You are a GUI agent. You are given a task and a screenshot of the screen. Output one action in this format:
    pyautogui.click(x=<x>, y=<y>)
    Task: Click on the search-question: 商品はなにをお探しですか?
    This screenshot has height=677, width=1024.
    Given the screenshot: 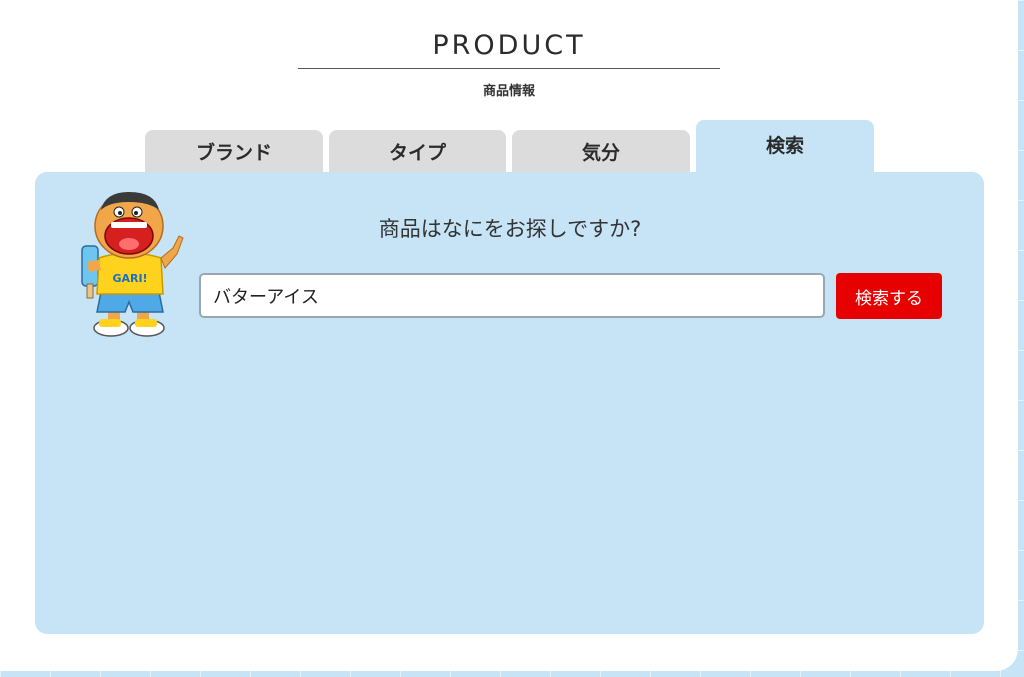 What is the action you would take?
    pyautogui.click(x=510, y=229)
    